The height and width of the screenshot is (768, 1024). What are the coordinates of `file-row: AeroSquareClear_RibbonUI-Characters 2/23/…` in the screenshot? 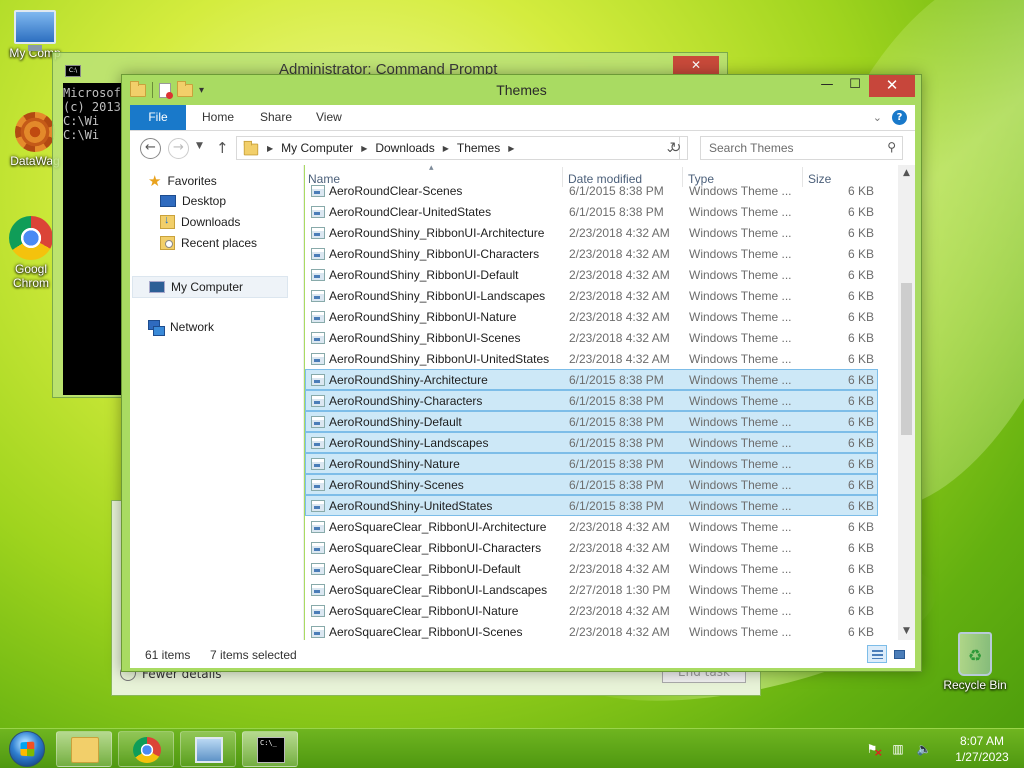 It's located at (591, 547).